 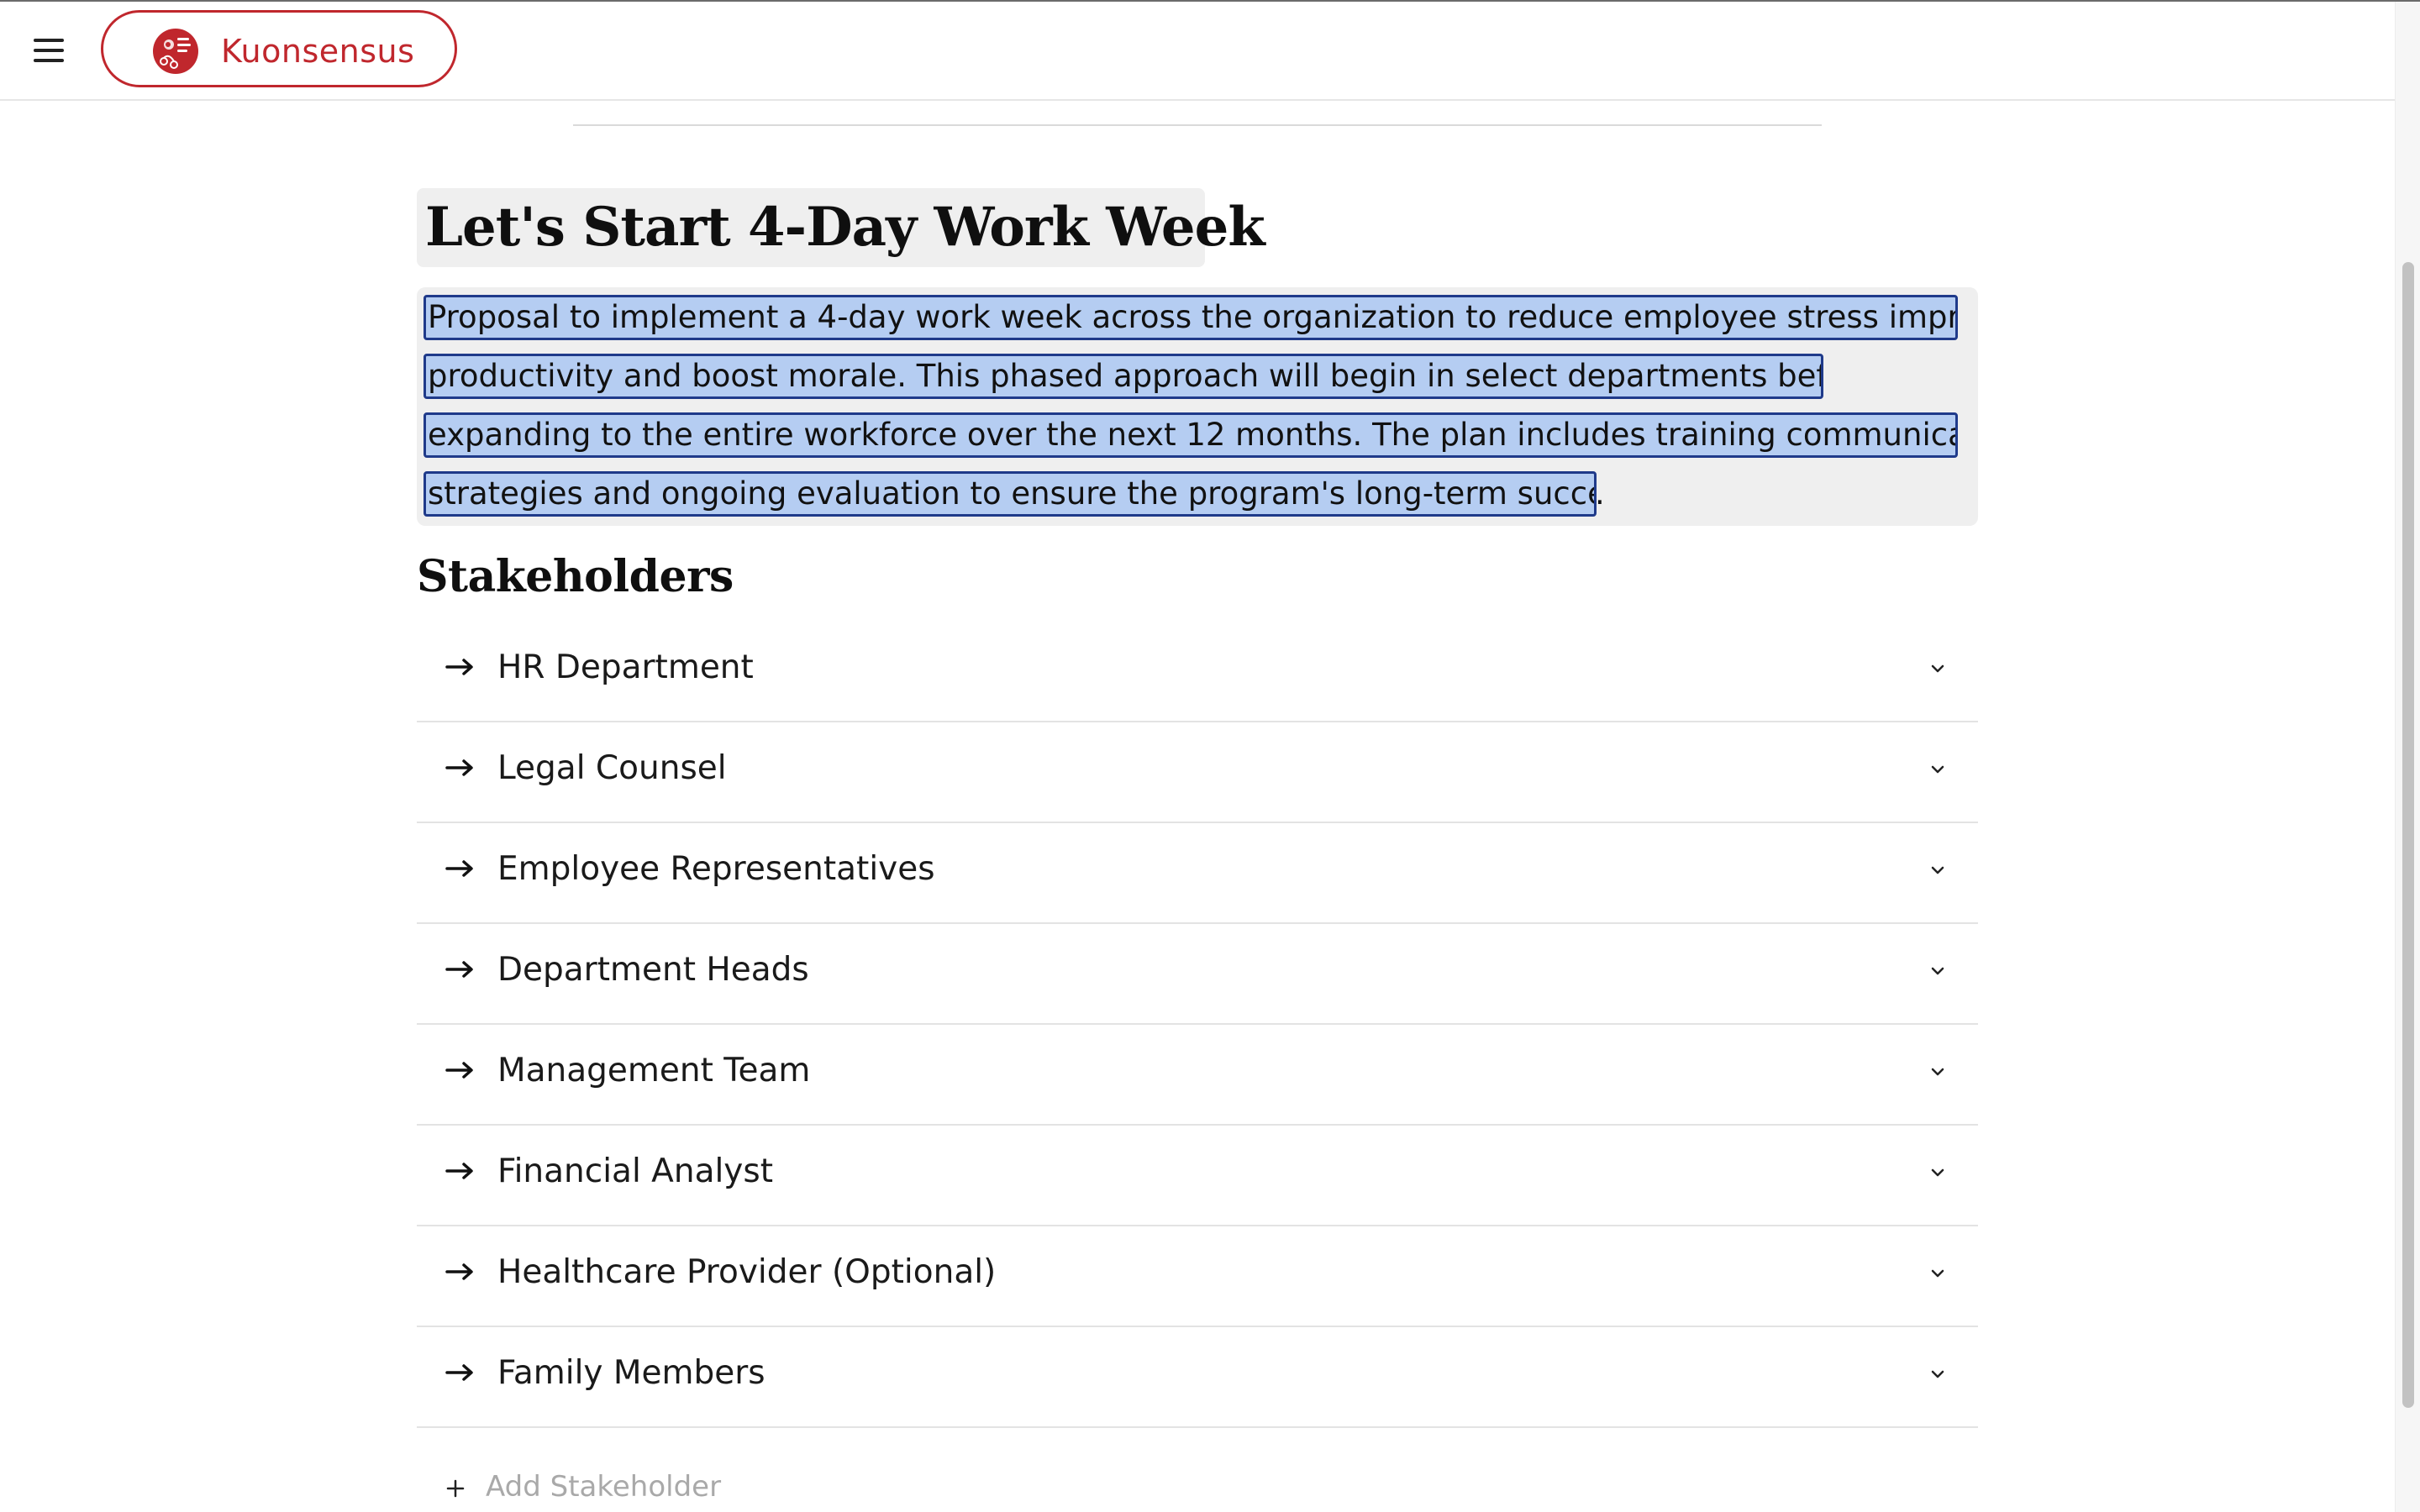 I want to click on stakeholder-item: HR Department, so click(x=1197, y=672).